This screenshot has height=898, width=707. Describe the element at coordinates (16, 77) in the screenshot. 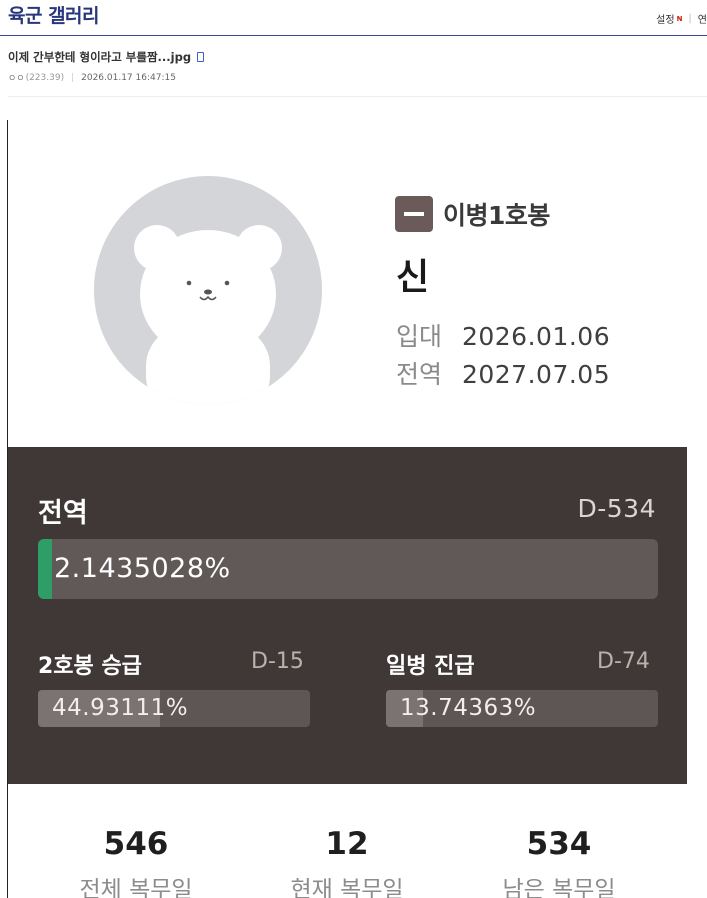

I see `post-author: ㅇㅇ` at that location.